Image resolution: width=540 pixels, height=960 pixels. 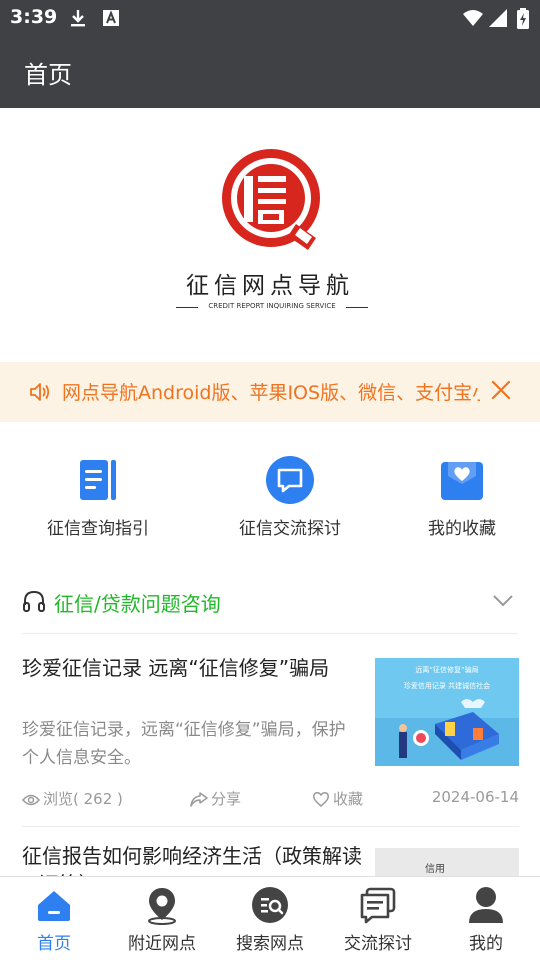 I want to click on wifi-icon, so click(x=473, y=18).